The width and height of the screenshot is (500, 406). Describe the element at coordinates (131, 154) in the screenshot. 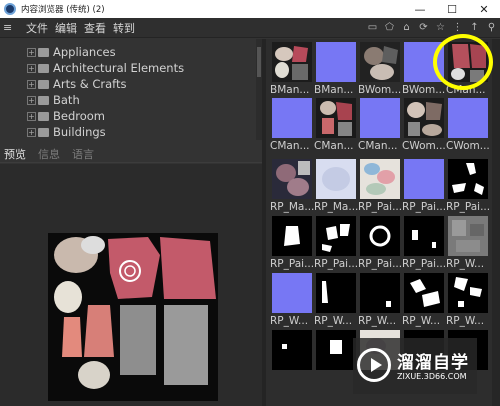

I see `preview-tabs: 预览 信息 语言` at that location.